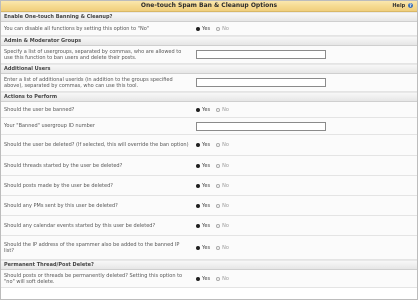 The width and height of the screenshot is (418, 300). What do you see at coordinates (209, 69) in the screenshot?
I see `section-heading: Additional Users` at bounding box center [209, 69].